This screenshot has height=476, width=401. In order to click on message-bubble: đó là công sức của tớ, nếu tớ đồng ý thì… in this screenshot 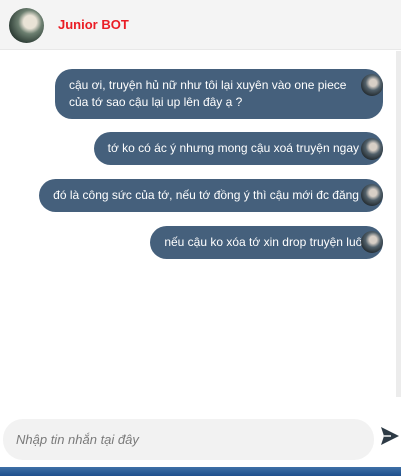, I will do `click(211, 195)`.